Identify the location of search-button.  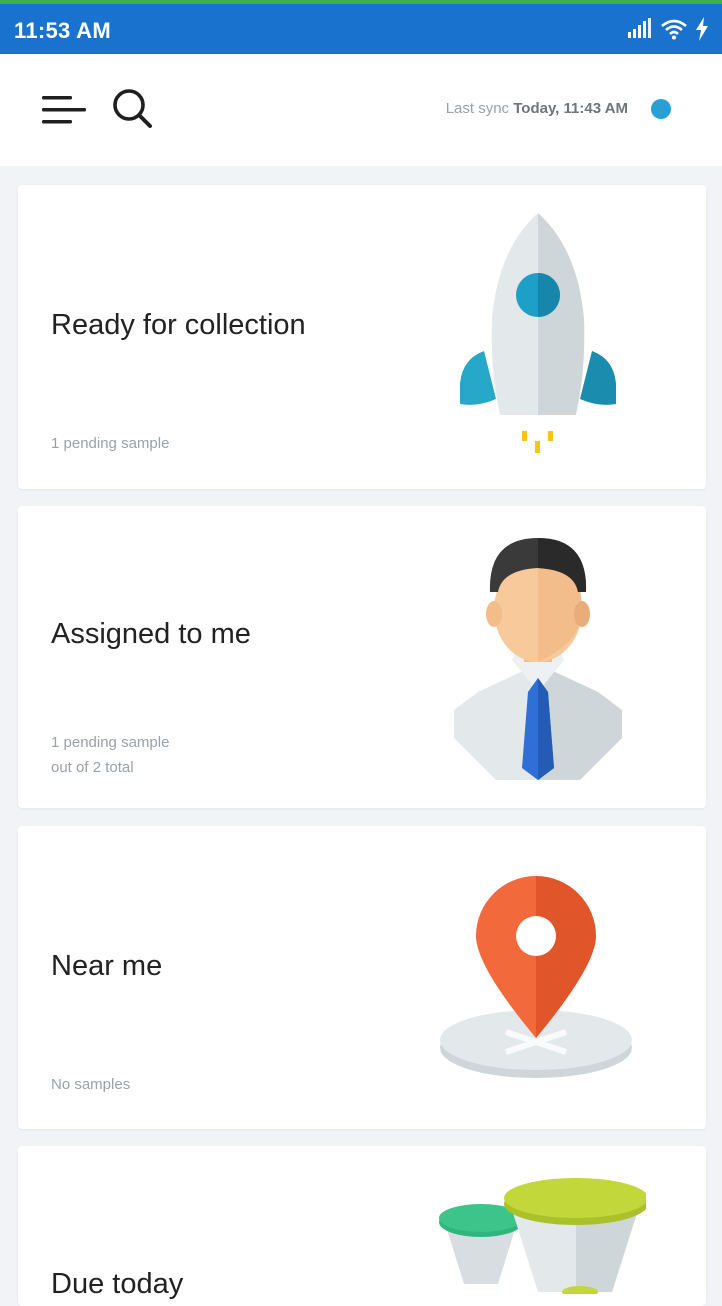
(133, 109).